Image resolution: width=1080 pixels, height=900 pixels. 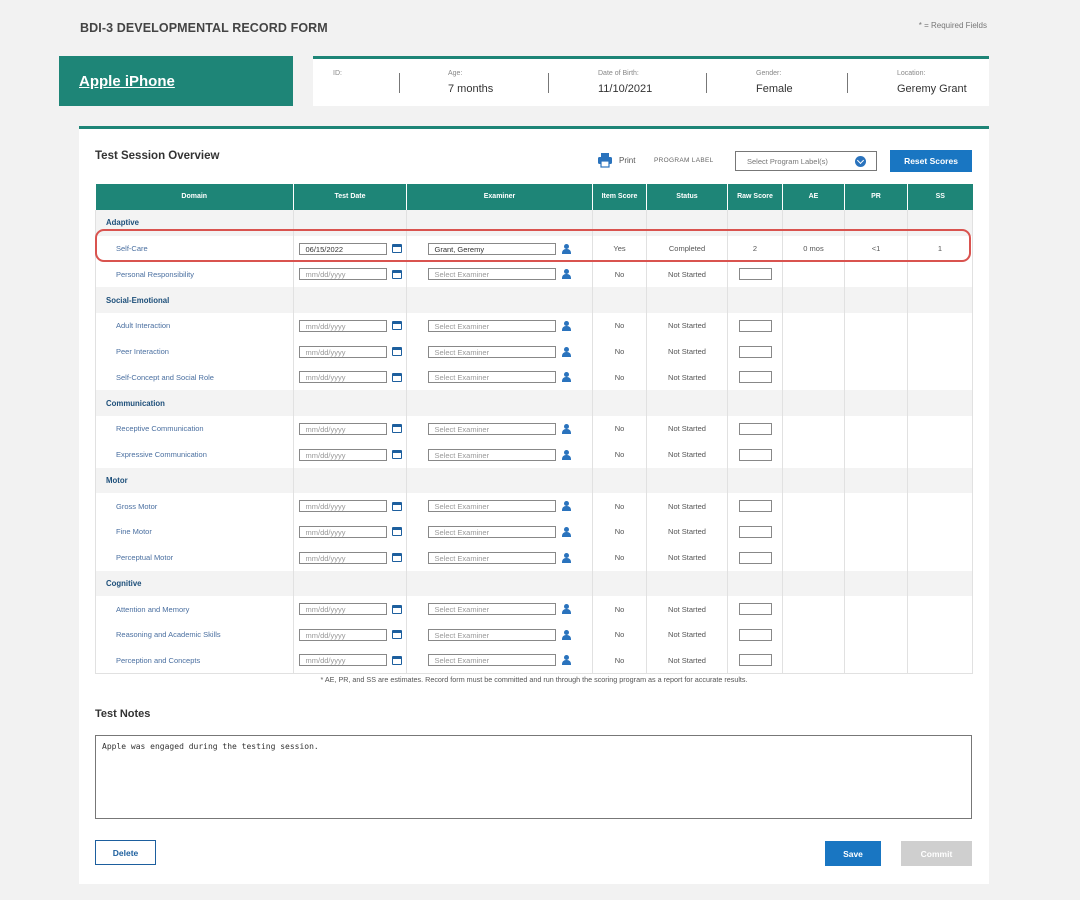 I want to click on examiner-input: Grant, Geremy, so click(x=491, y=248).